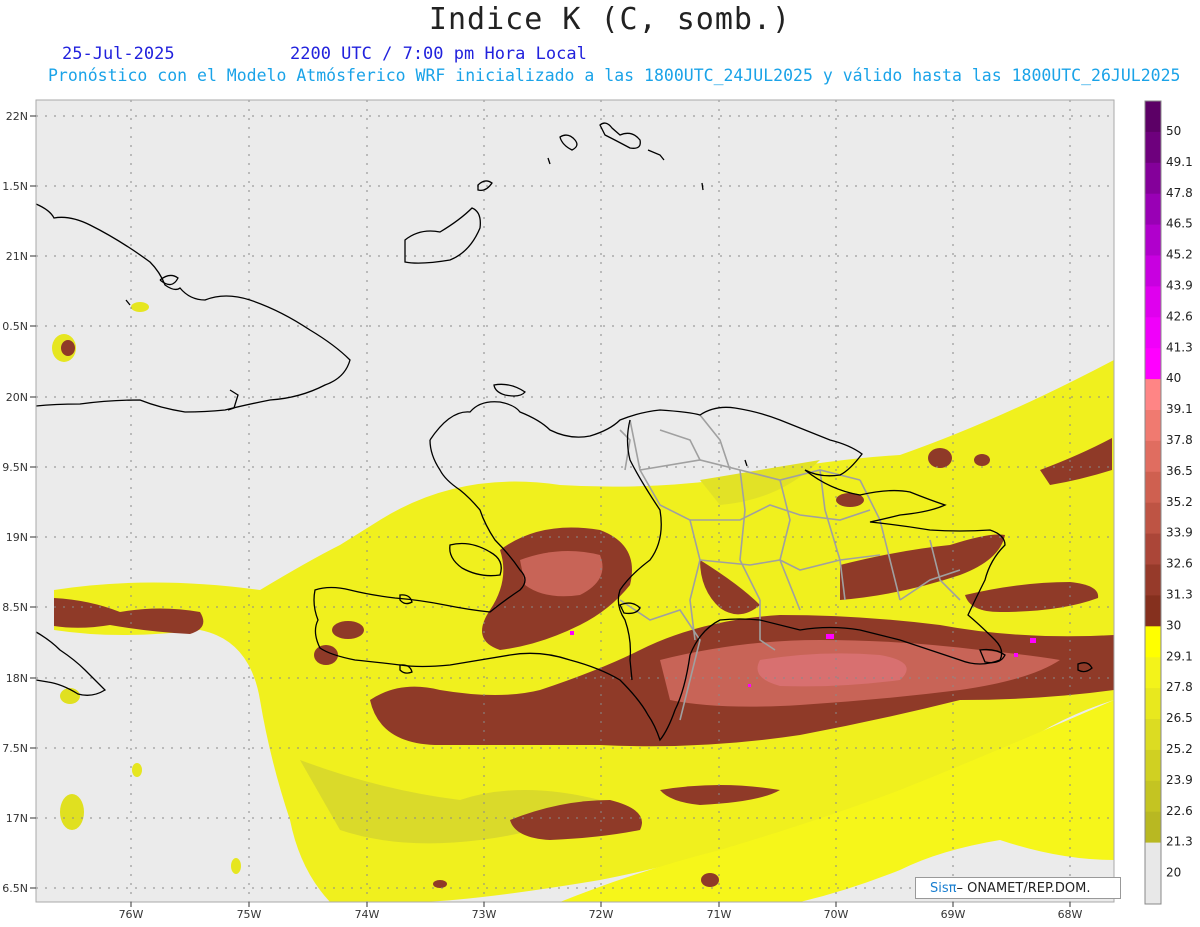  Describe the element at coordinates (17, 397) in the screenshot. I see `lat-label: 20N` at that location.